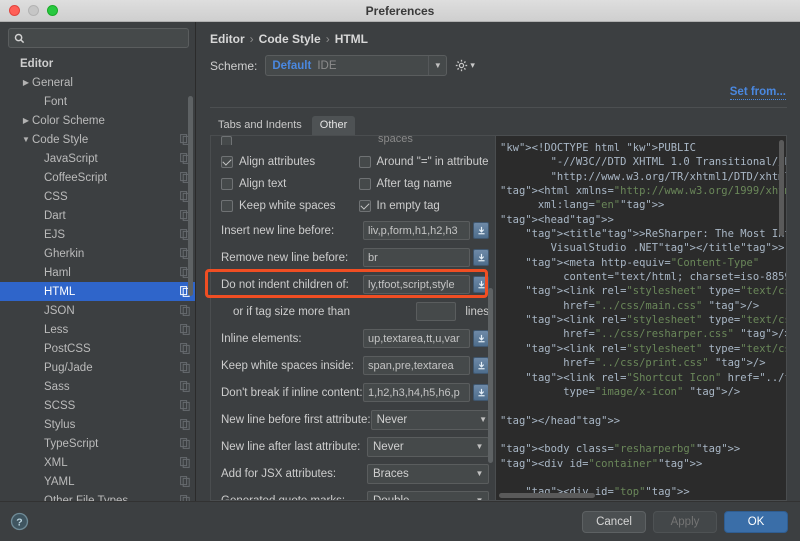 This screenshot has height=541, width=800. I want to click on sidebar-item-ejs: EJS, so click(97, 234).